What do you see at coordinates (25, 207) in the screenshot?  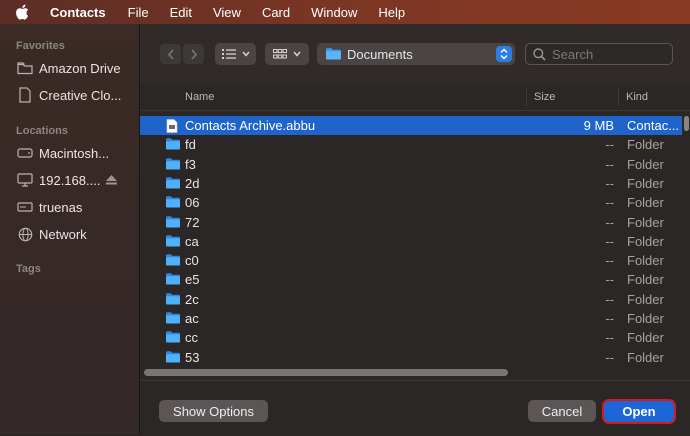 I see `server-icon` at bounding box center [25, 207].